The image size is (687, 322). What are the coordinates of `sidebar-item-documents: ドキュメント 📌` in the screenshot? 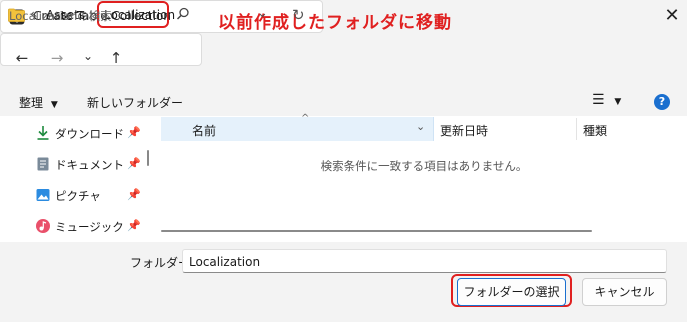 It's located at (90, 165).